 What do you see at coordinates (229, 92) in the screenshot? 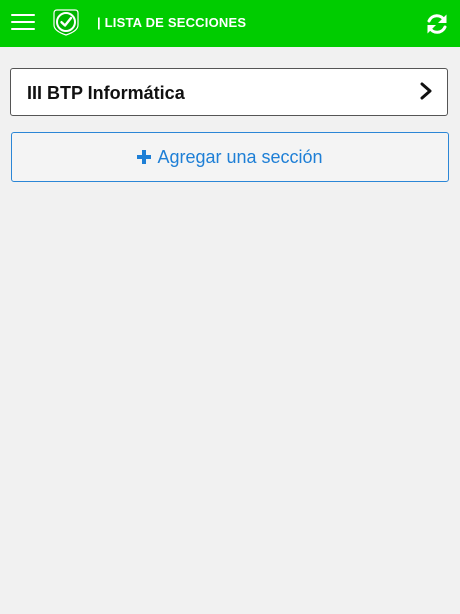
I see `section-list-item: III BTP Informática` at bounding box center [229, 92].